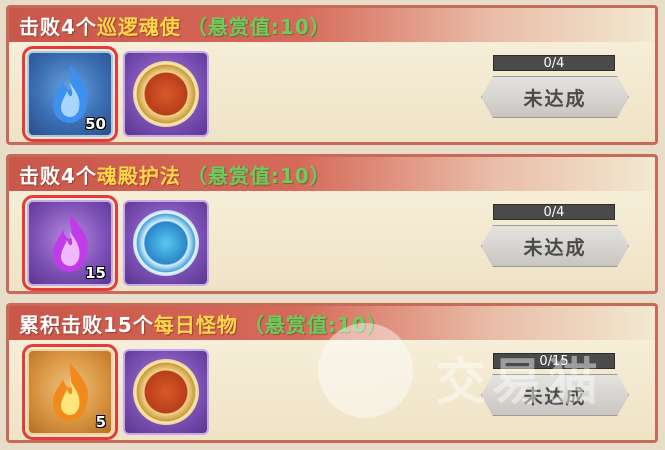  Describe the element at coordinates (86, 324) in the screenshot. I see `quest-title: 累积击败15个` at that location.